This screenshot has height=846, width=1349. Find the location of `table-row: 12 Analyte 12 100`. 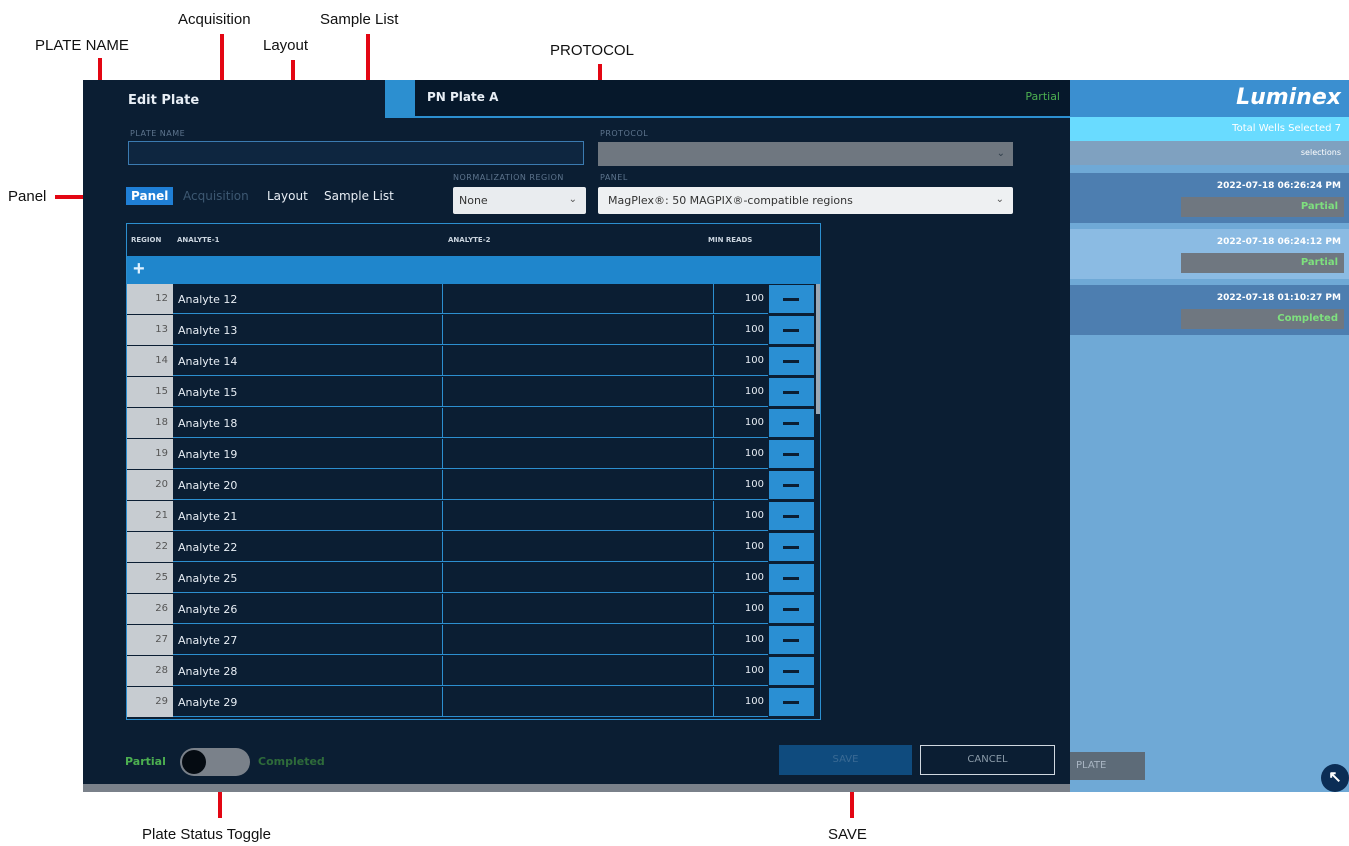

table-row: 12 Analyte 12 100 is located at coordinates (473, 299).